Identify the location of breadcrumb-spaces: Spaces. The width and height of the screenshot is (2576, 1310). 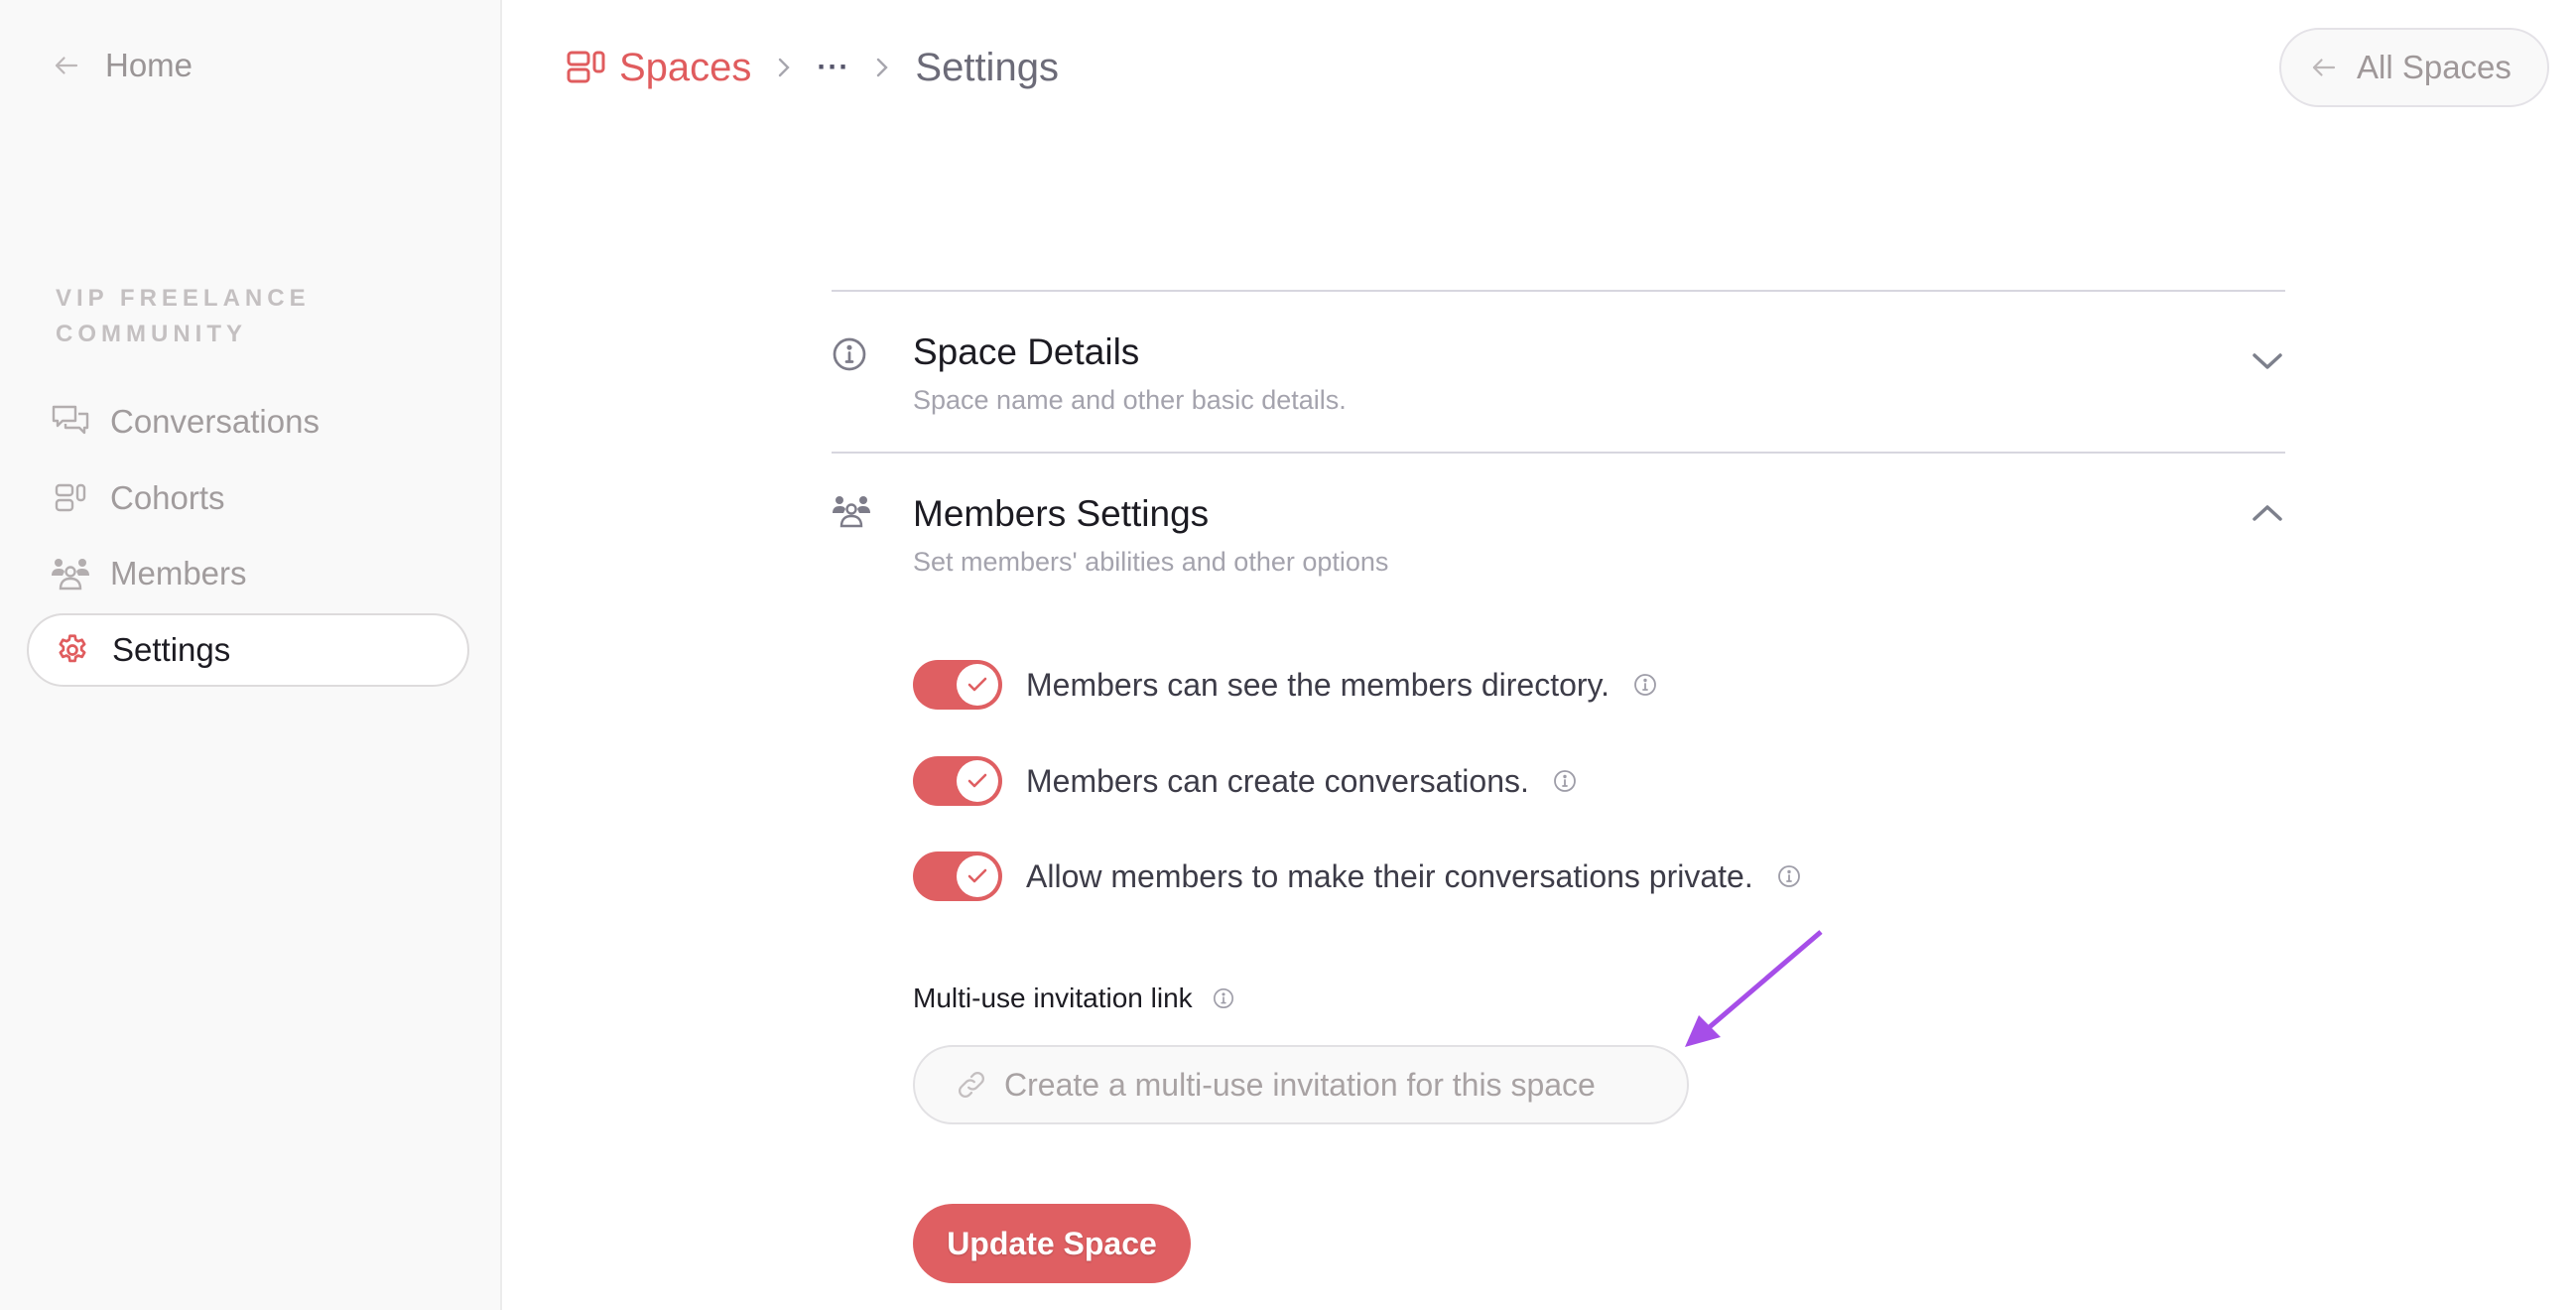
(659, 68).